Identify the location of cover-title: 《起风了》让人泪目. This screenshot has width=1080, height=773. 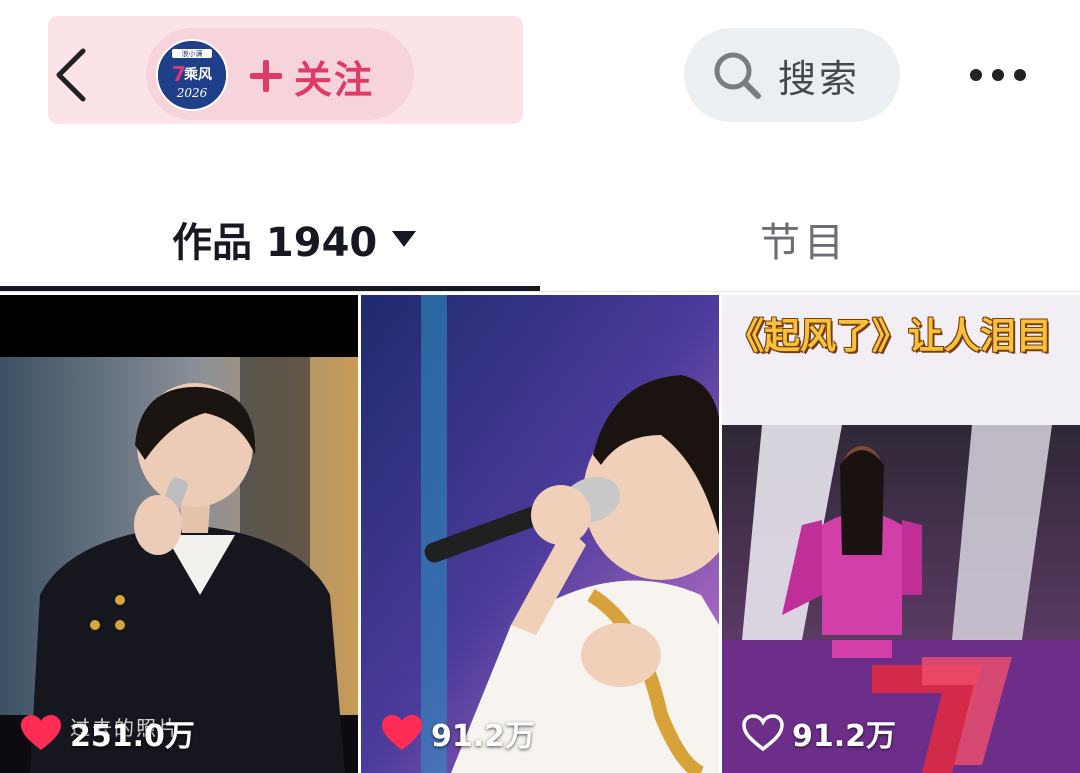
(890, 336).